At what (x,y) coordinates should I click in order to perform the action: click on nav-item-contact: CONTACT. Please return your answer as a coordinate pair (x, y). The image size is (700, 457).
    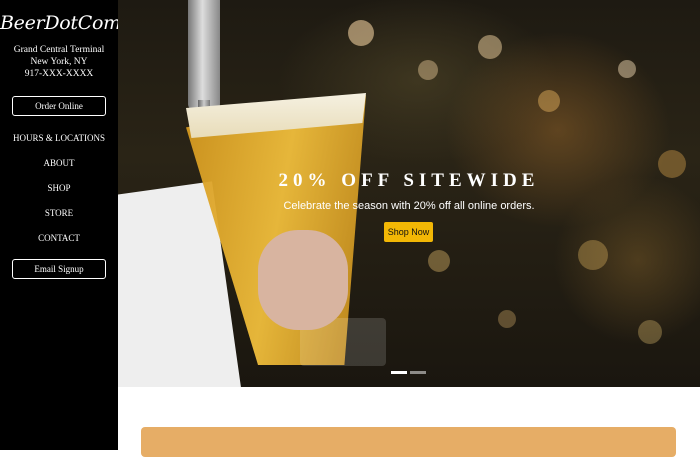
    Looking at the image, I should click on (59, 238).